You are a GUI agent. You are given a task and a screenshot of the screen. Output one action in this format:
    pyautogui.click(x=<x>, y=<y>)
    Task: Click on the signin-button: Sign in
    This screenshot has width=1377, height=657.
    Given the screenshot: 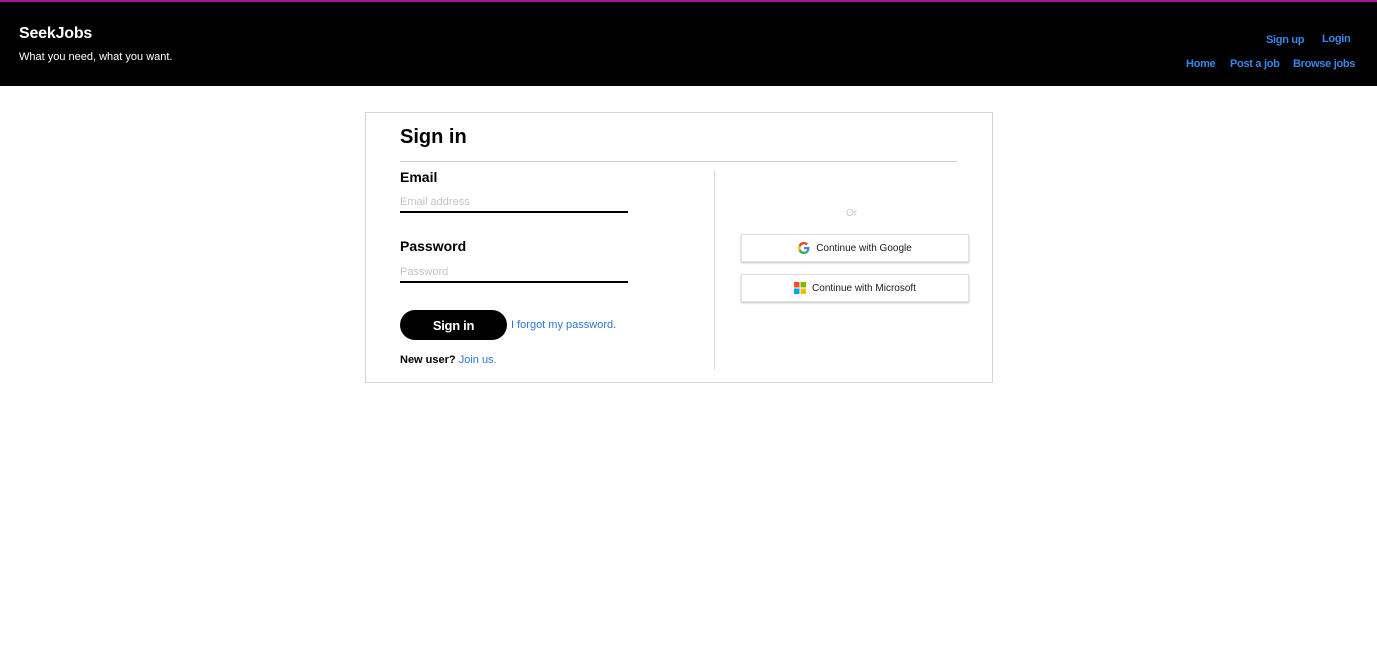 What is the action you would take?
    pyautogui.click(x=453, y=325)
    